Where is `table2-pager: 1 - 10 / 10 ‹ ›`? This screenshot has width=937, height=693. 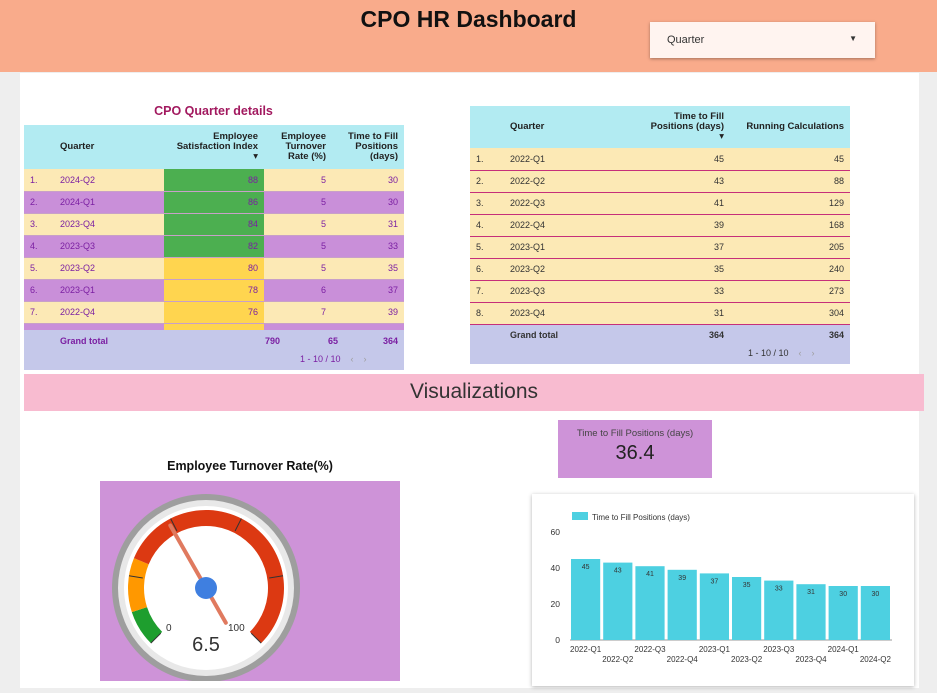
table2-pager: 1 - 10 / 10 ‹ › is located at coordinates (781, 353).